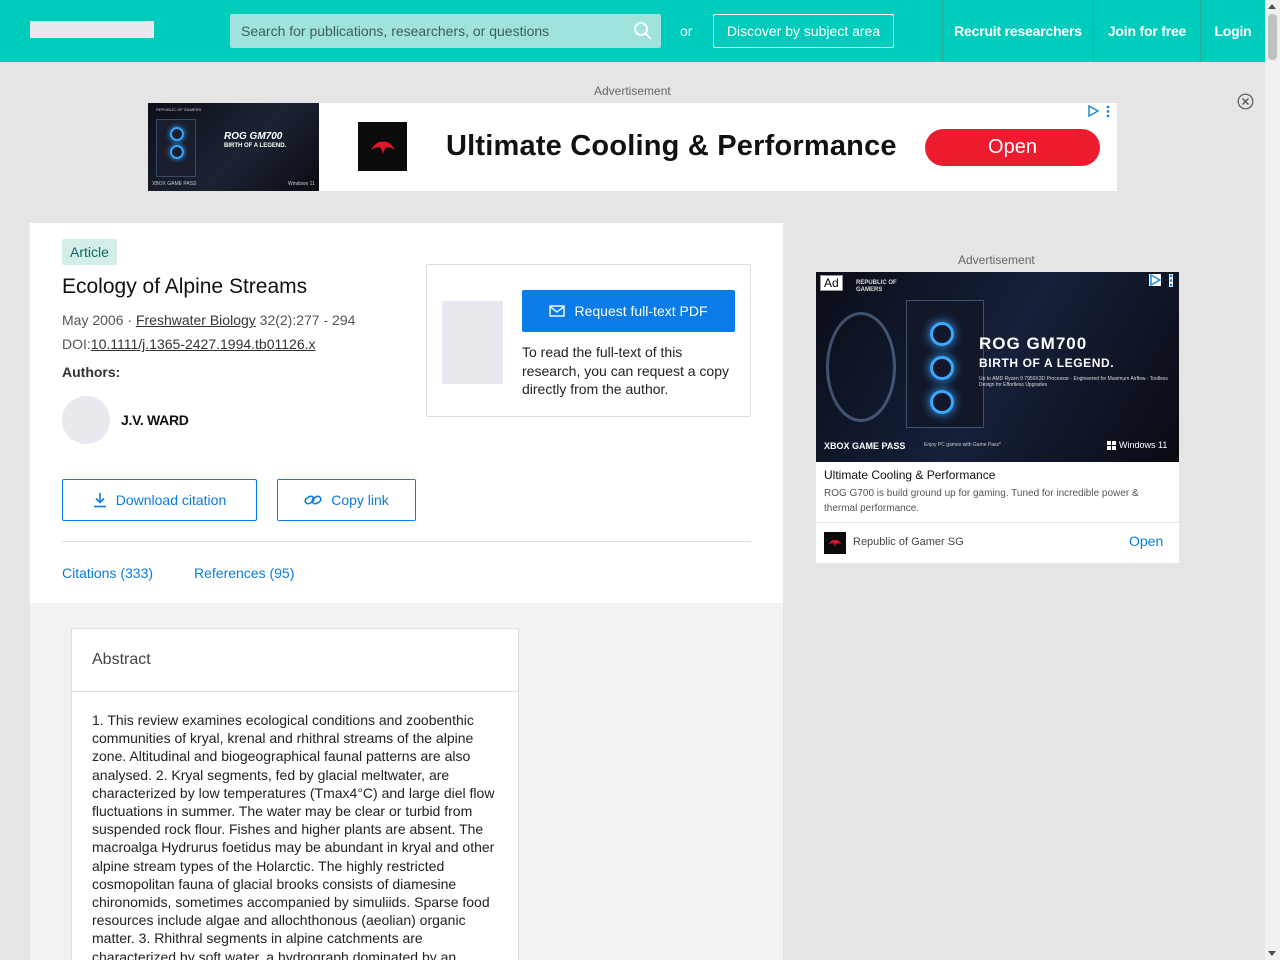  I want to click on windows-11-text: Windows 11, so click(1143, 445).